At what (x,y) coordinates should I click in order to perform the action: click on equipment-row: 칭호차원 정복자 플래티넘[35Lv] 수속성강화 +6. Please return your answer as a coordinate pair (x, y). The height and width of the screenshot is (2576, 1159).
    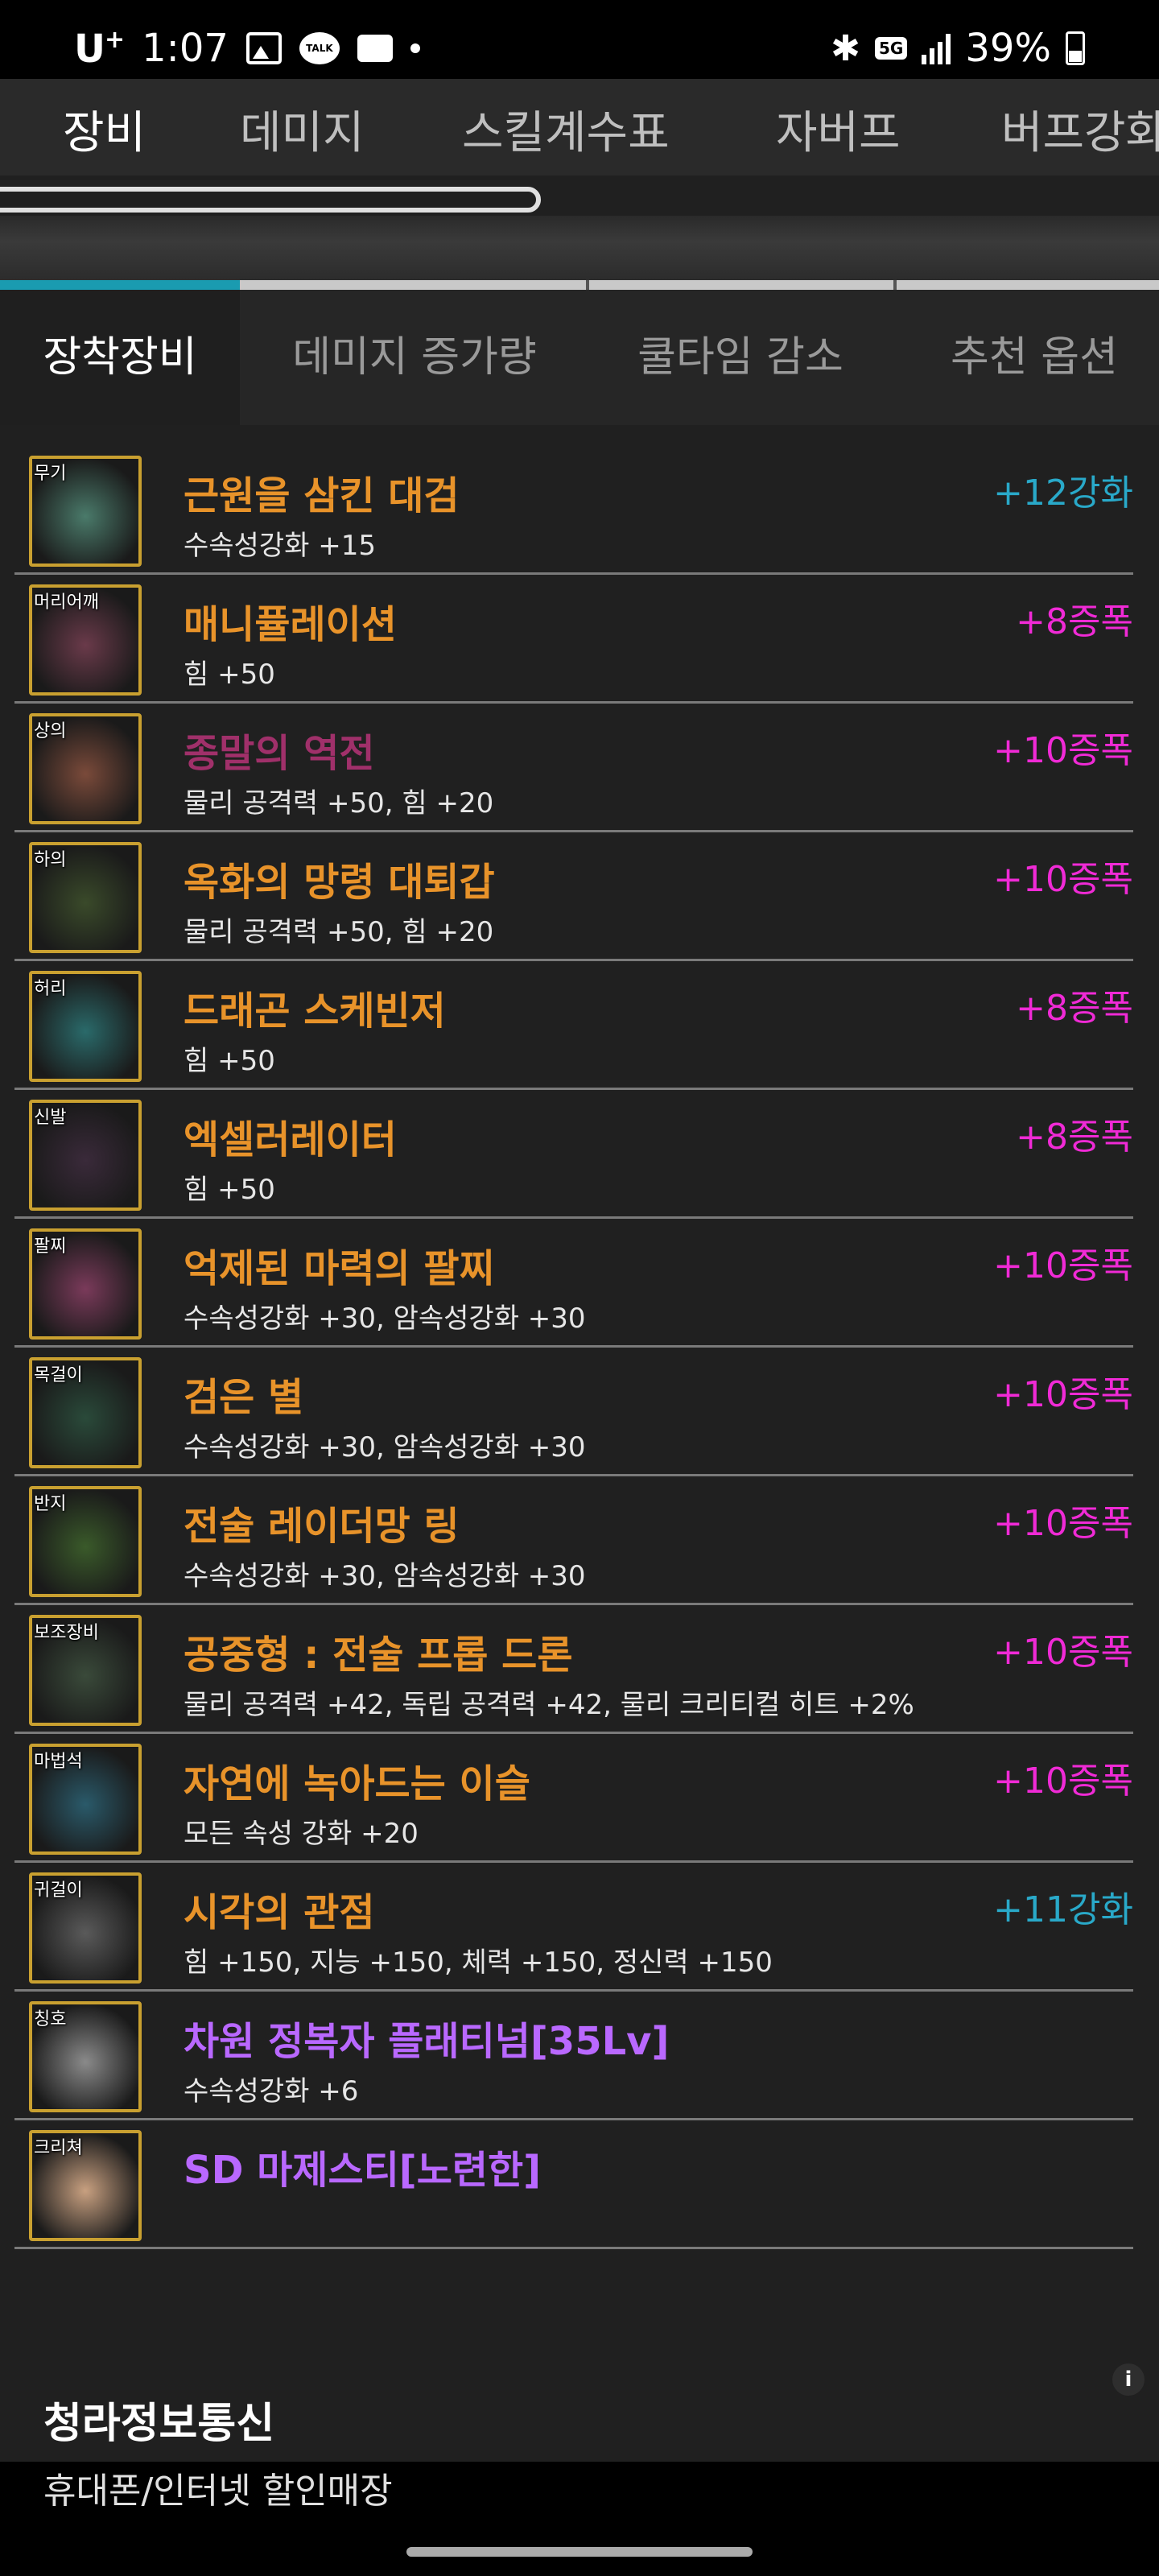
    Looking at the image, I should click on (573, 2056).